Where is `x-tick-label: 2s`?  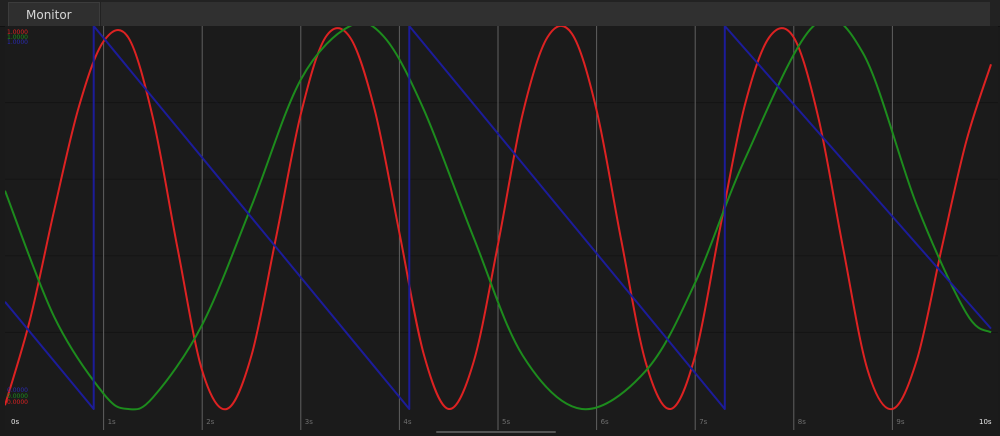
x-tick-label: 2s is located at coordinates (210, 422).